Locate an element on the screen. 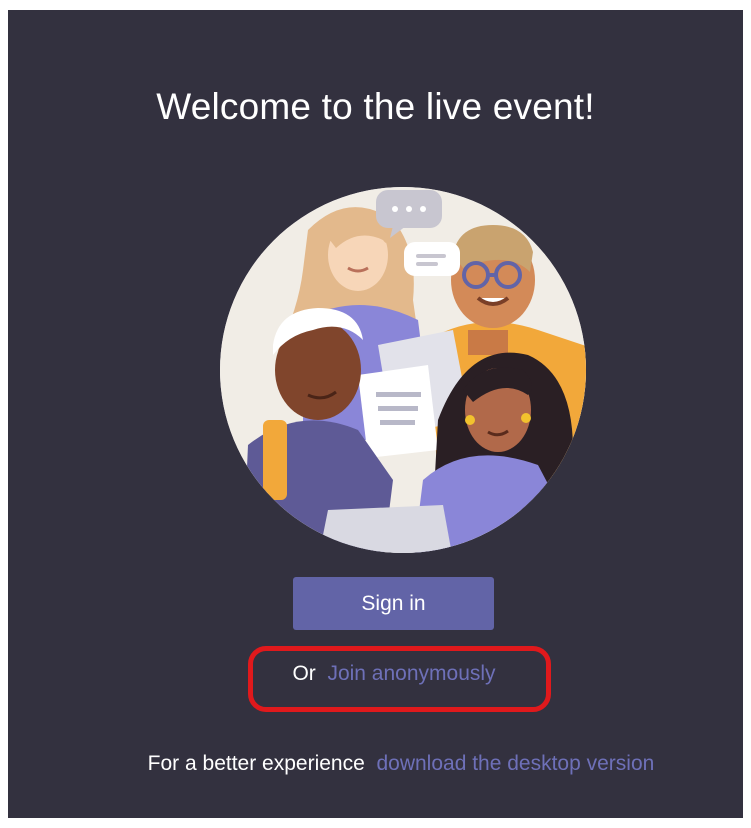  page-title: Welcome to the live event! is located at coordinates (375, 106).